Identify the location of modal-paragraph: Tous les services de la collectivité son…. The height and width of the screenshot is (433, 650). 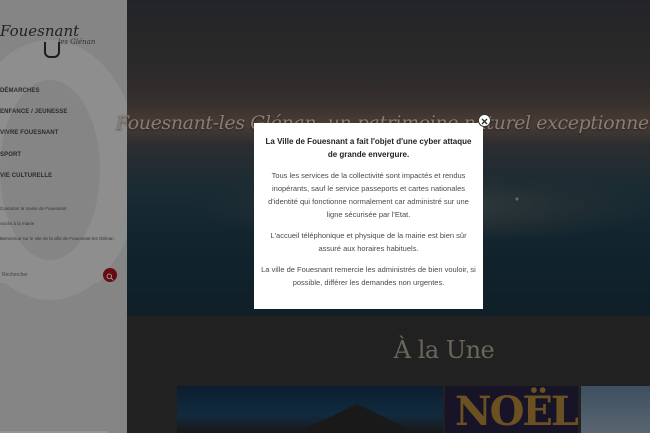
(368, 195).